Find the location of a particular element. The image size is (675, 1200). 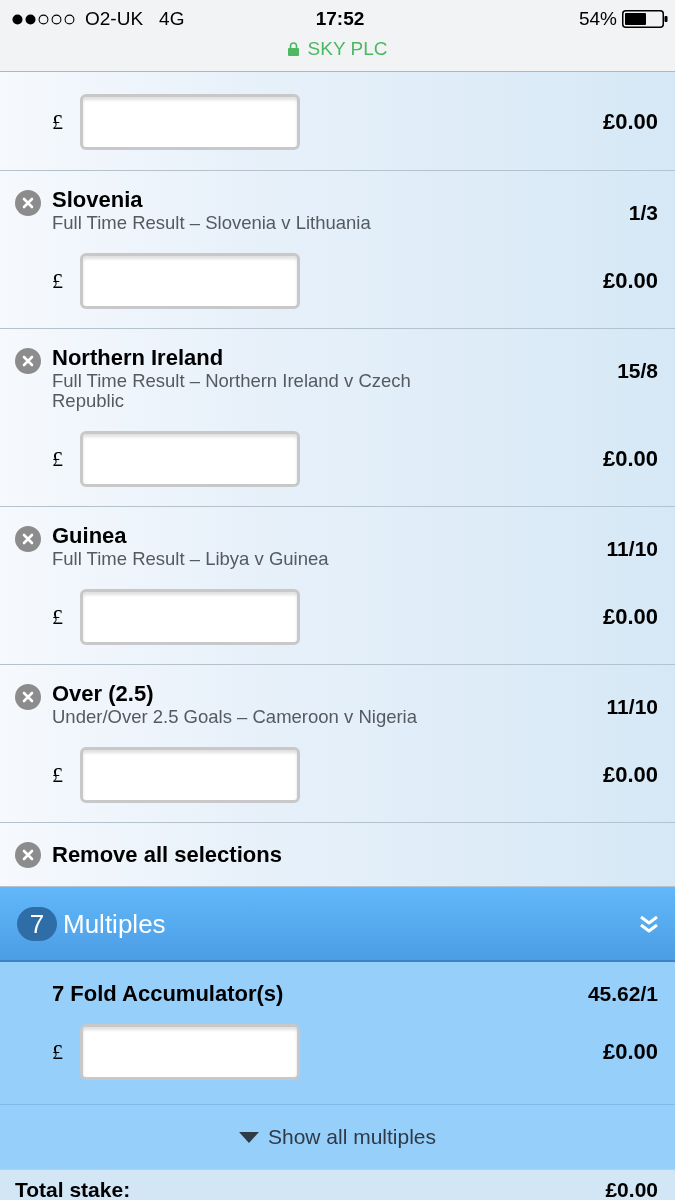

multiples-header: 7 Multiples is located at coordinates (337, 924).